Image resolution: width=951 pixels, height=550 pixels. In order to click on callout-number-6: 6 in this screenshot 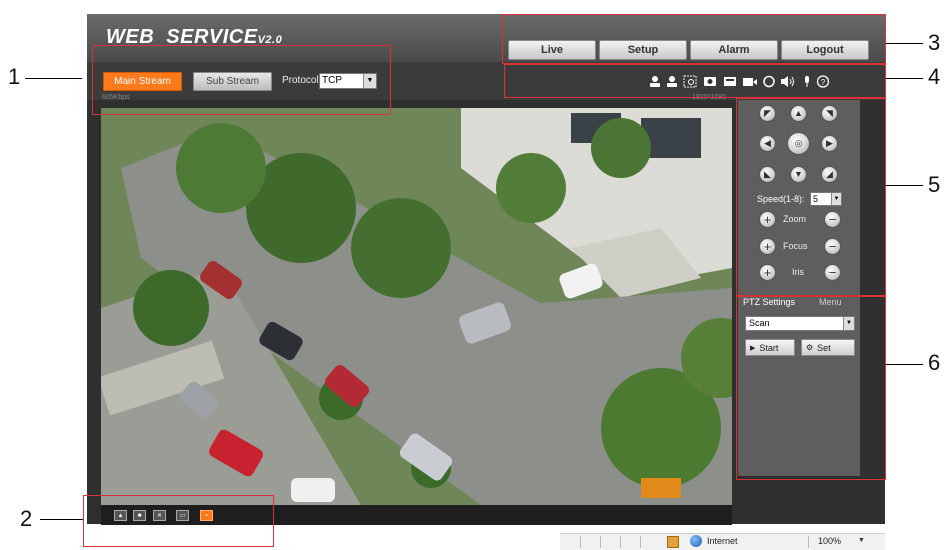, I will do `click(934, 362)`.